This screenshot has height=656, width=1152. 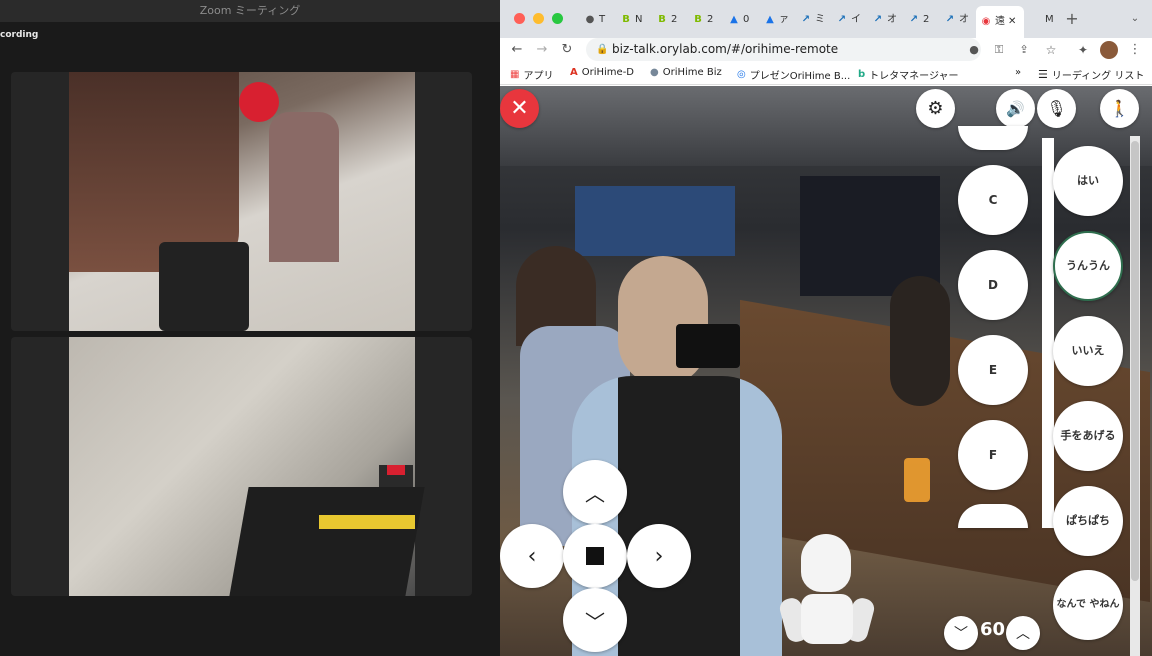 I want to click on fps-value: 60, so click(x=993, y=629).